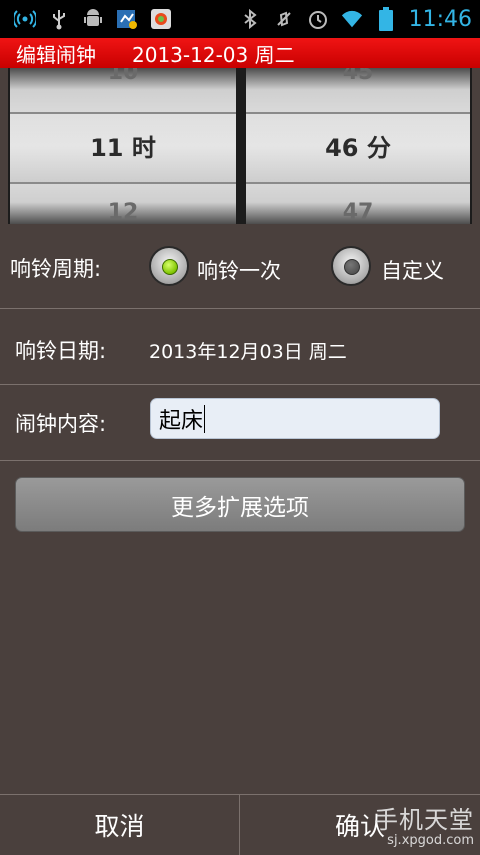 The image size is (480, 855). What do you see at coordinates (424, 820) in the screenshot?
I see `watermark-title: 手机天堂` at bounding box center [424, 820].